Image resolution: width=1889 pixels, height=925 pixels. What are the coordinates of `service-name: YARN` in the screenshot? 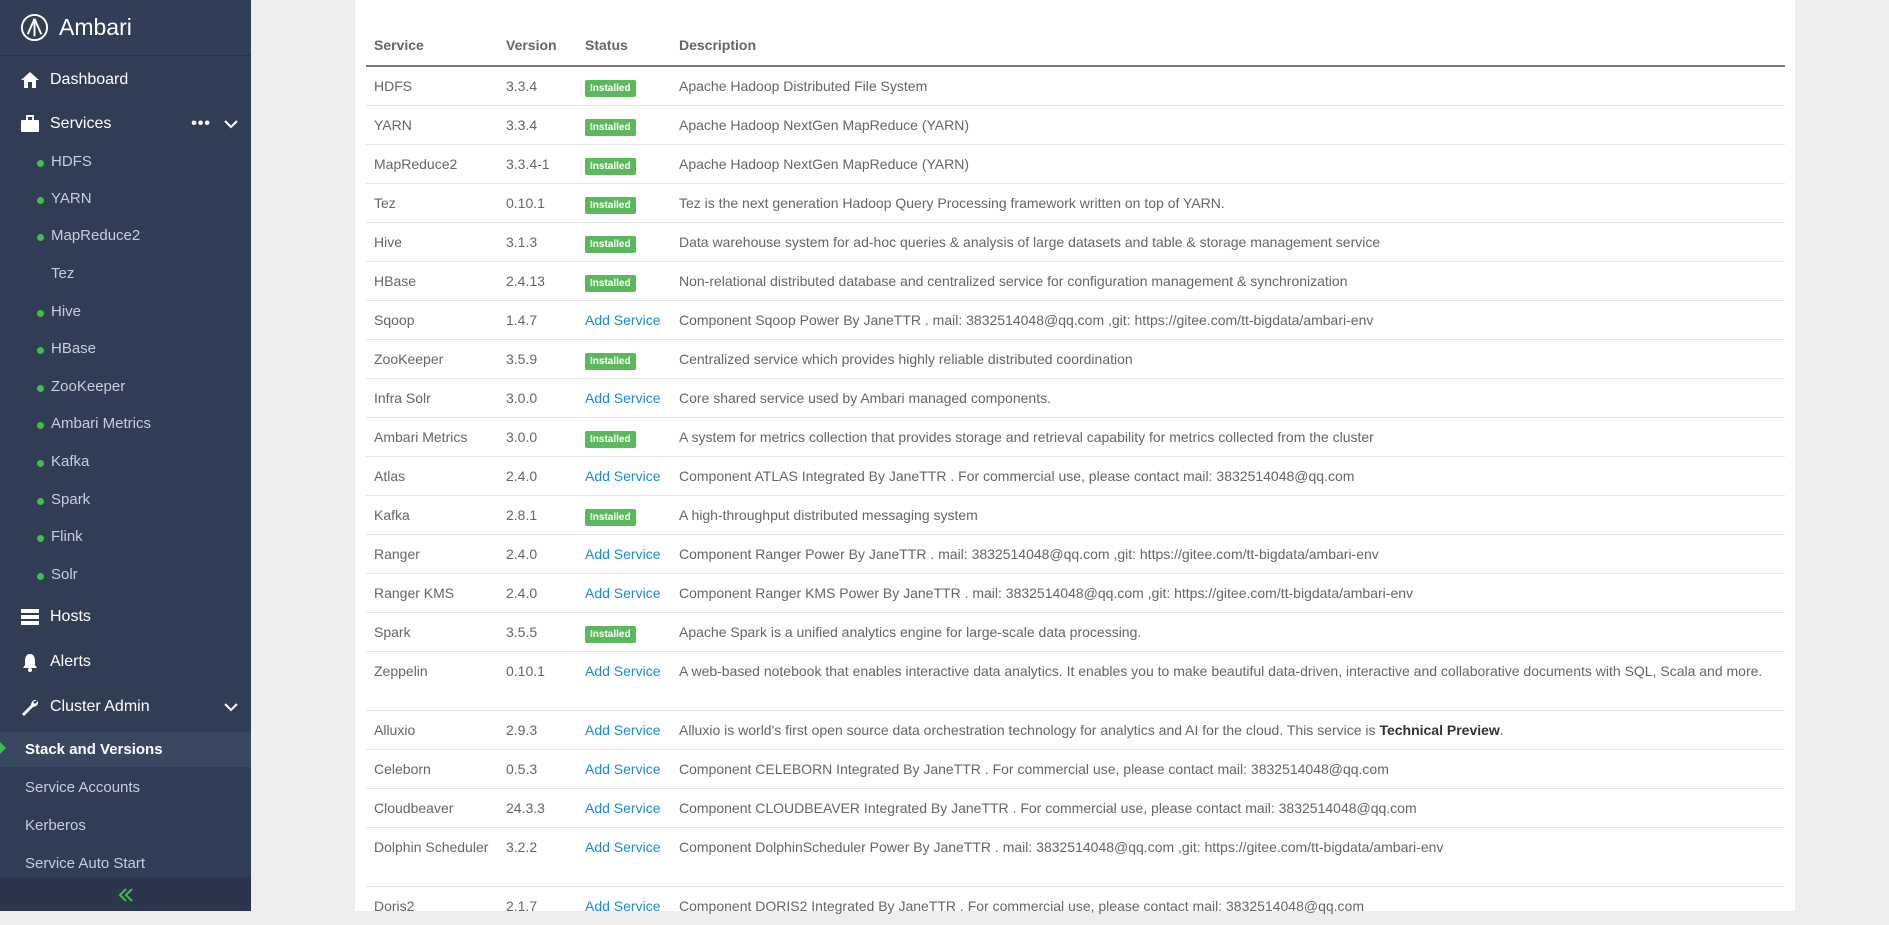 It's located at (393, 124).